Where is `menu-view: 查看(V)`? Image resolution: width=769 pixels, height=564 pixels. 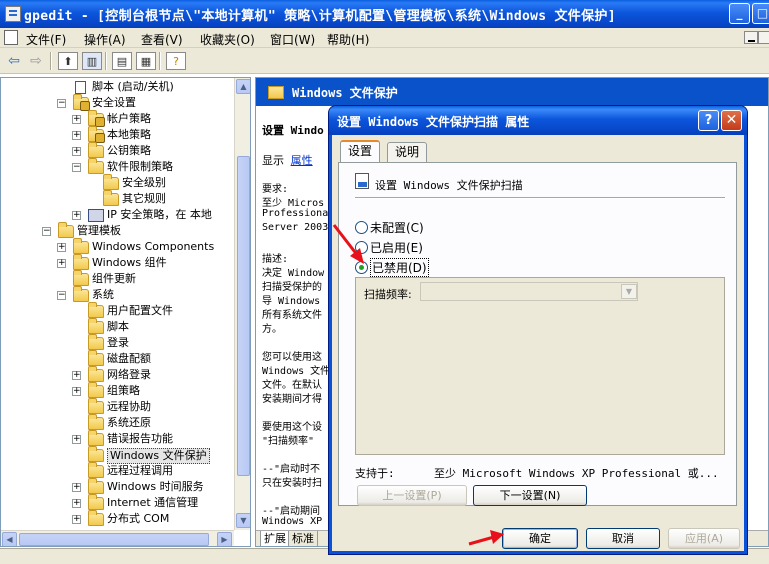 menu-view: 查看(V) is located at coordinates (162, 39).